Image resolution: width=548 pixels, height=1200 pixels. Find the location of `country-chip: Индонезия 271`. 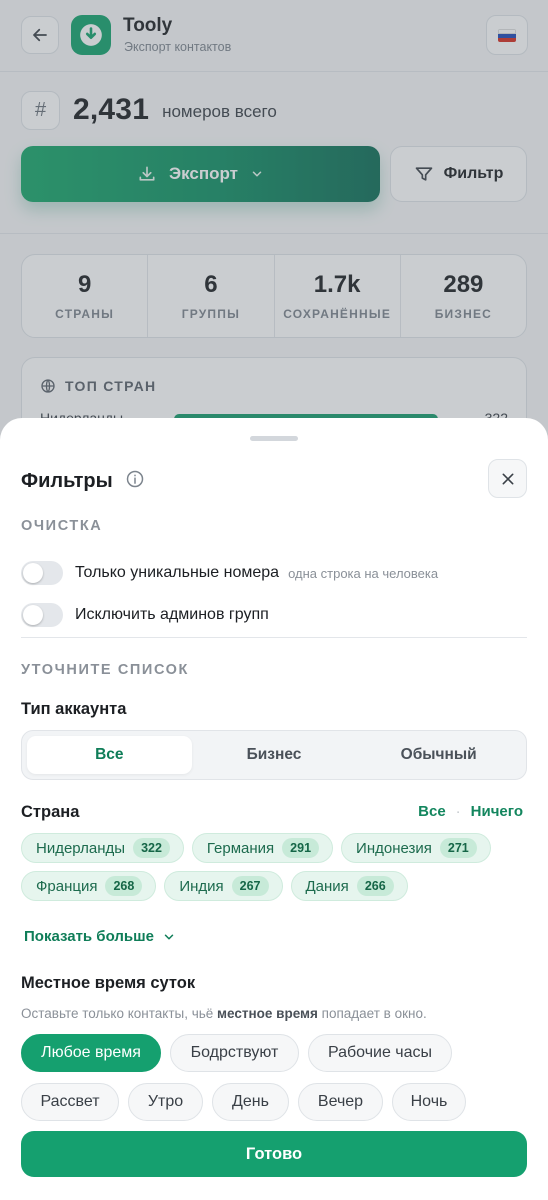

country-chip: Индонезия 271 is located at coordinates (416, 848).